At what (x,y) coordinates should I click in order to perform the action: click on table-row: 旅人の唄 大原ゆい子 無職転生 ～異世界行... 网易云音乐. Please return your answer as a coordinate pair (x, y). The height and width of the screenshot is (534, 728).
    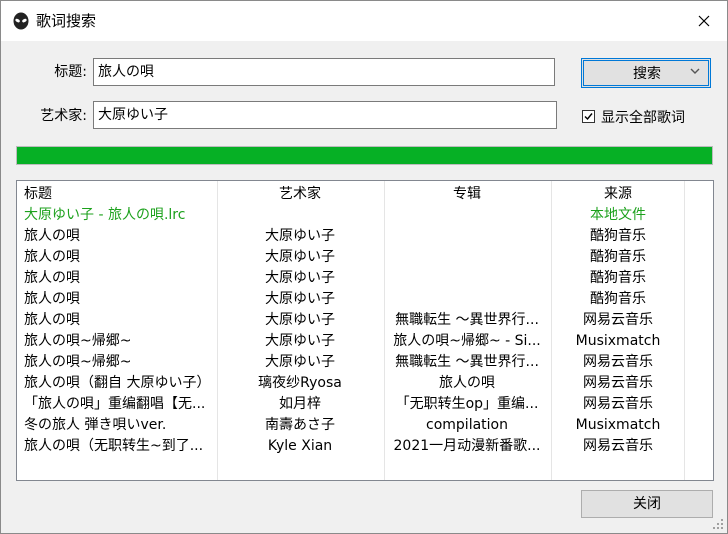
    Looking at the image, I should click on (365, 320).